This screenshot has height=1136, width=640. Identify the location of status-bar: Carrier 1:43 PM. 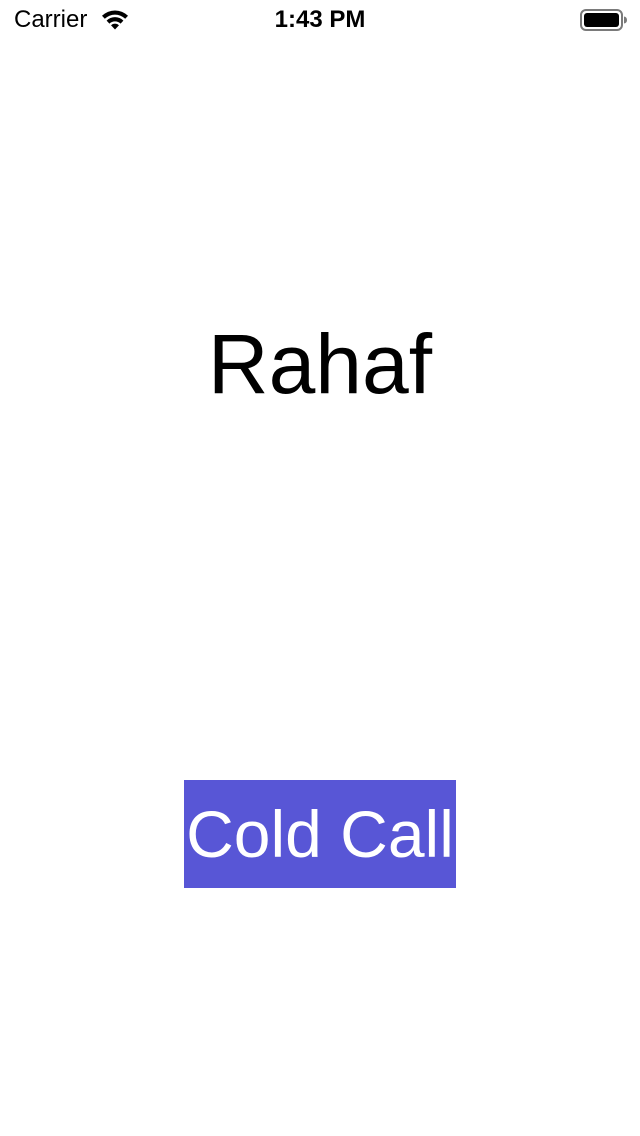
(320, 20).